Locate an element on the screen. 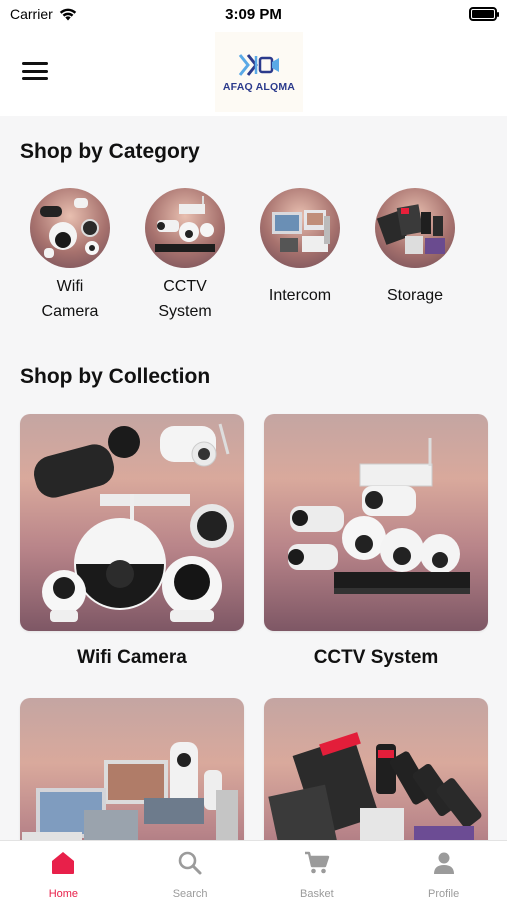 This screenshot has width=507, height=900. category-item-cctv-system: CCTV System is located at coordinates (185, 256).